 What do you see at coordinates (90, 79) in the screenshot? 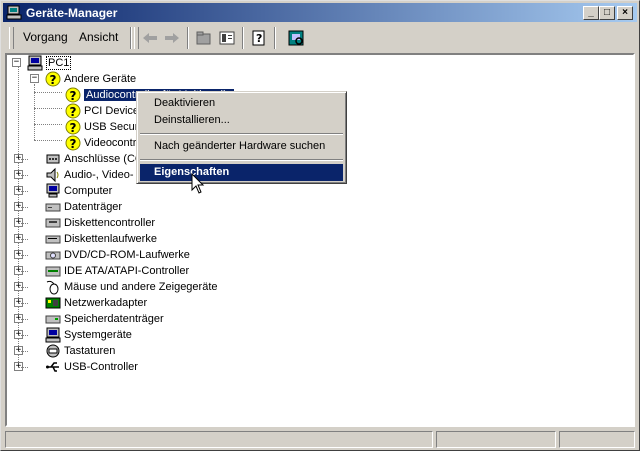
I see `tree-item-andere-geraete: ? Andere Geräte` at bounding box center [90, 79].